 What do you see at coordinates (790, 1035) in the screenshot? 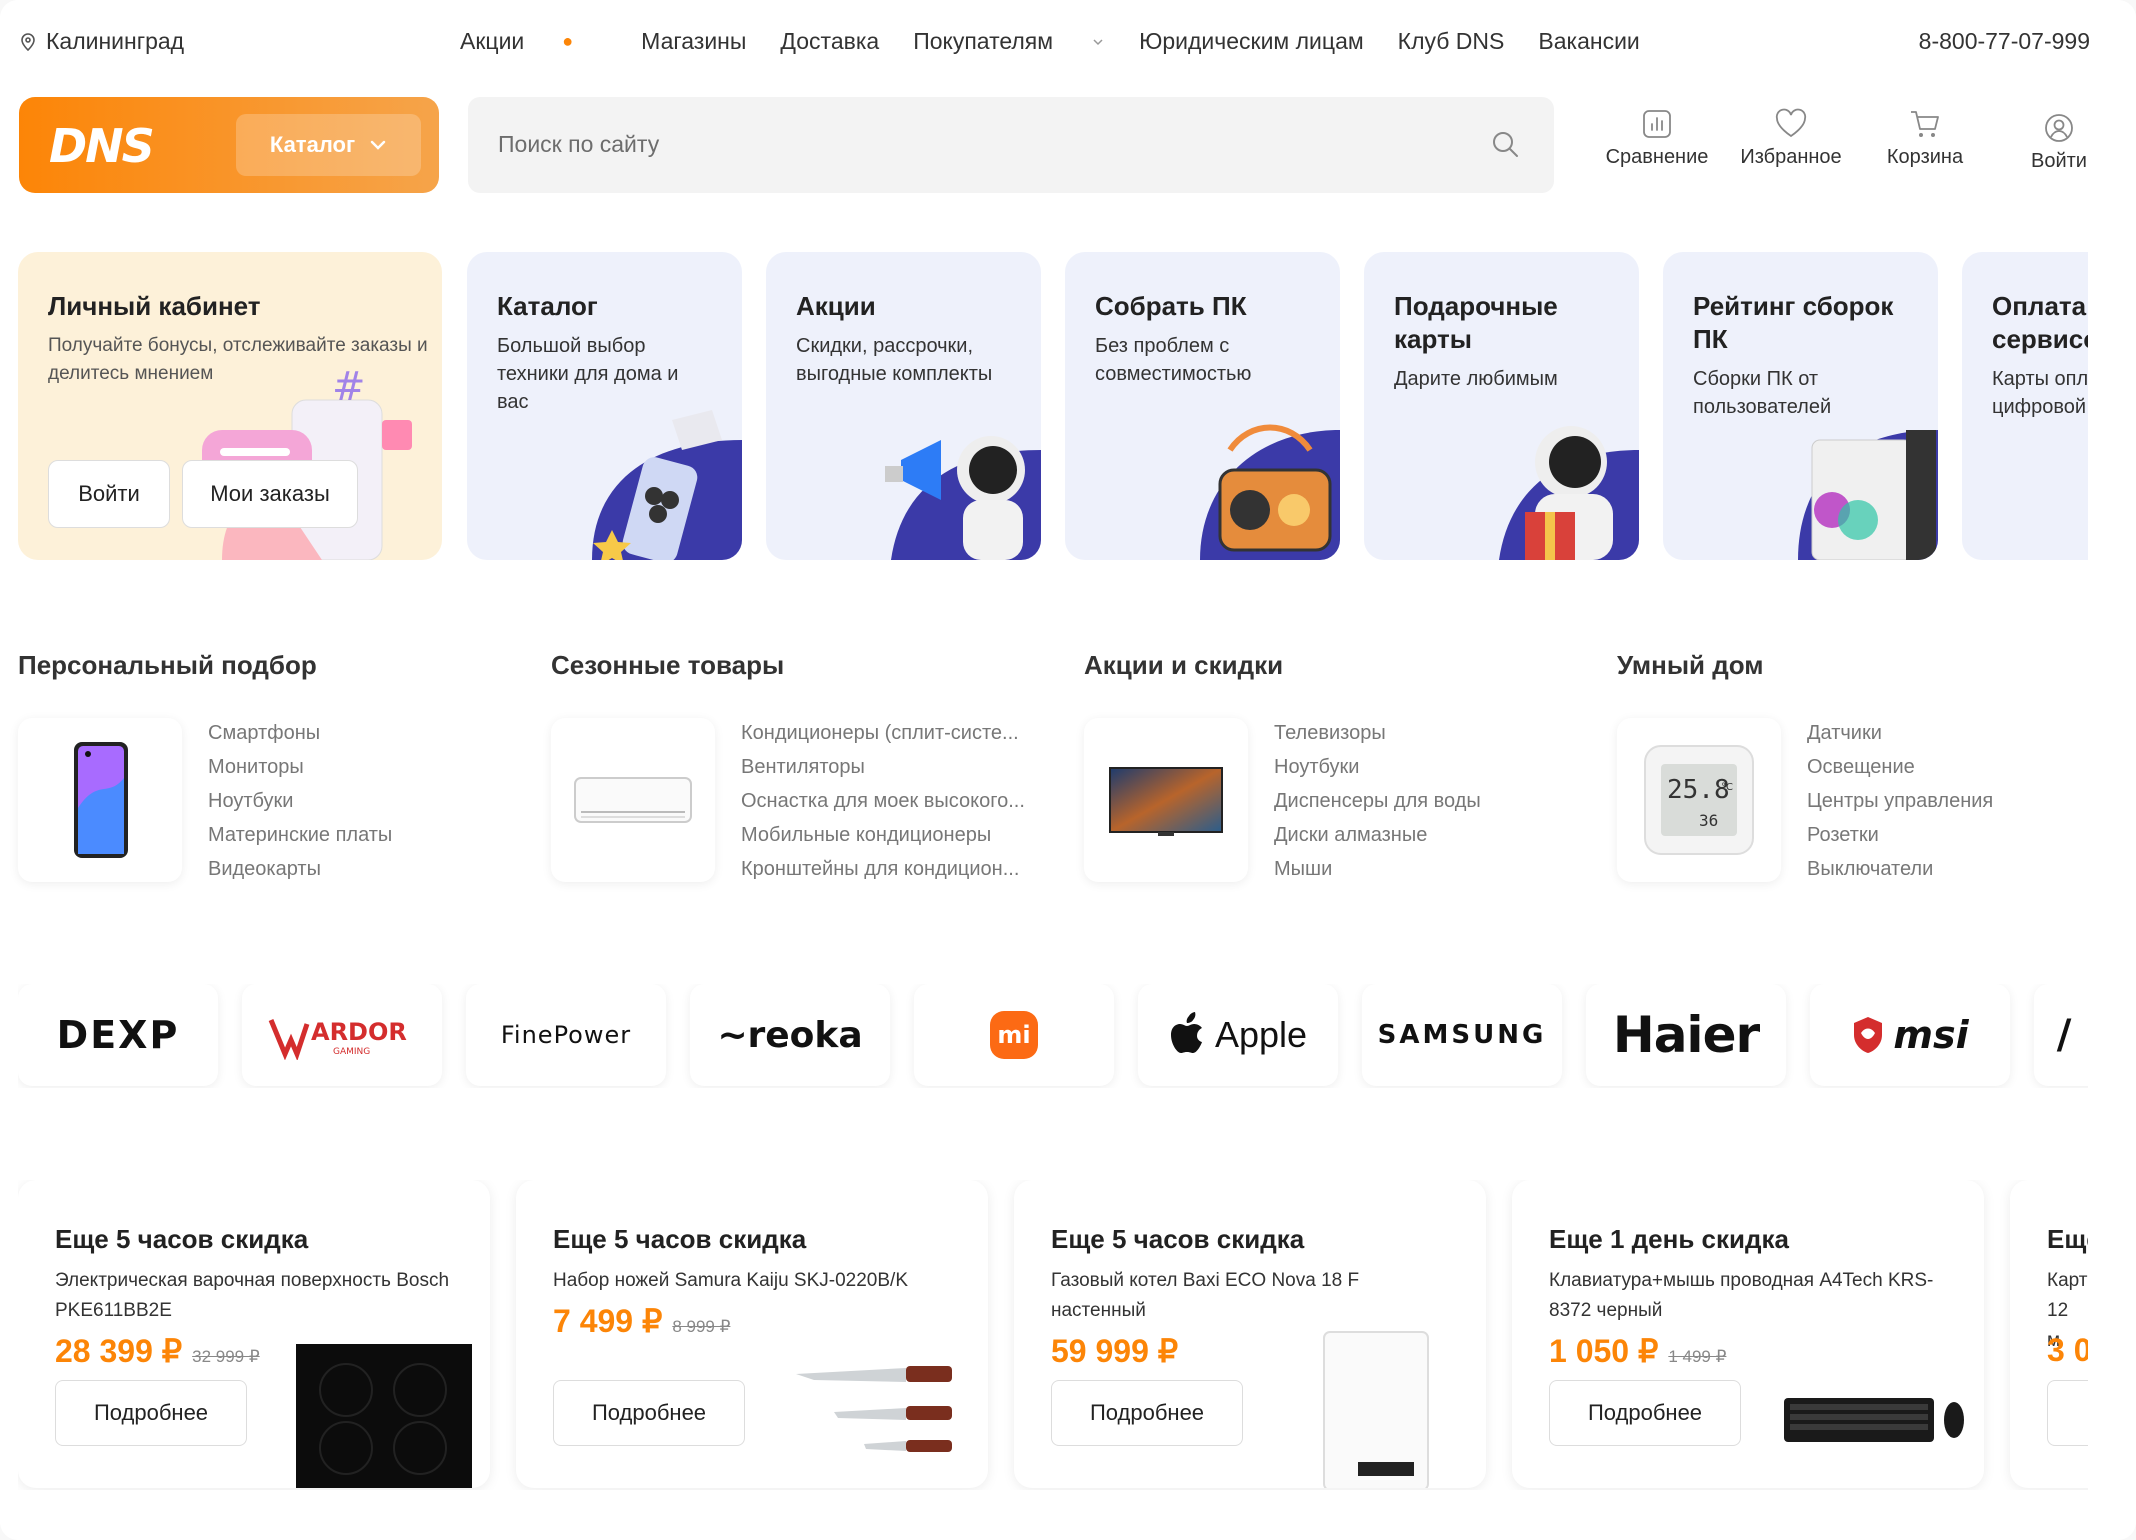
I see `brand-reoka: ∼reoka` at bounding box center [790, 1035].